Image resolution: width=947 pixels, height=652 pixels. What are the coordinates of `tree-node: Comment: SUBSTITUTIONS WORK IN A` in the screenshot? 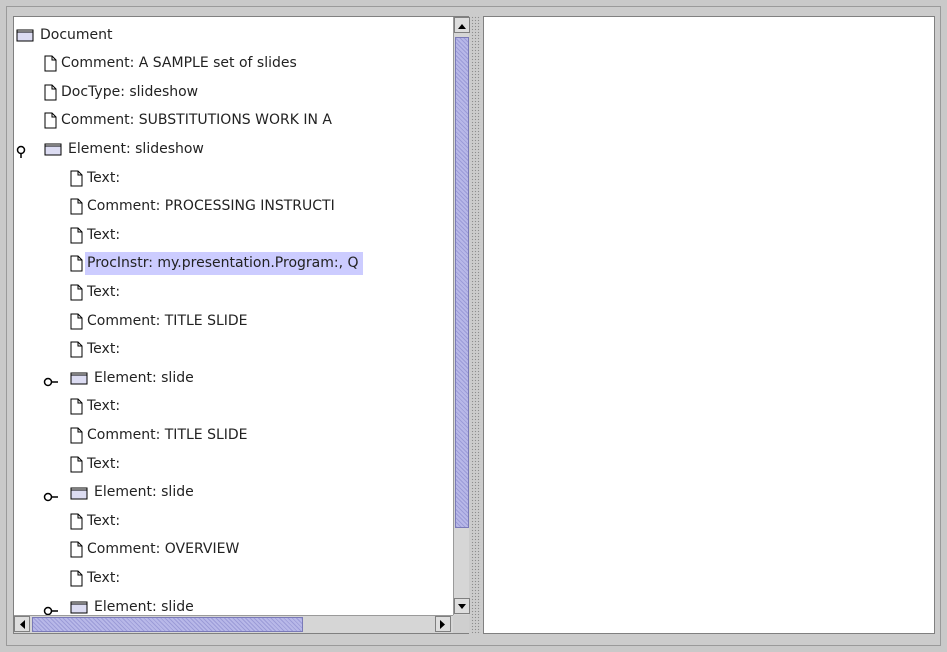 It's located at (190, 121).